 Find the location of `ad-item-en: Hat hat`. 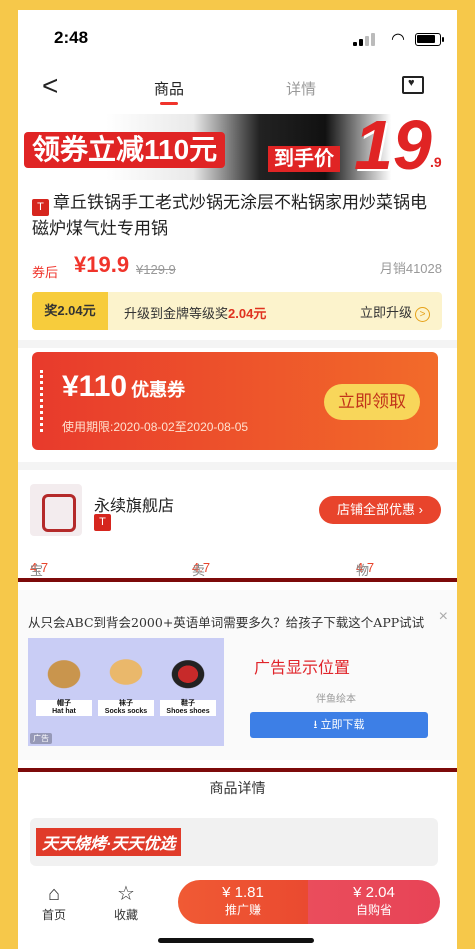

ad-item-en: Hat hat is located at coordinates (64, 711).